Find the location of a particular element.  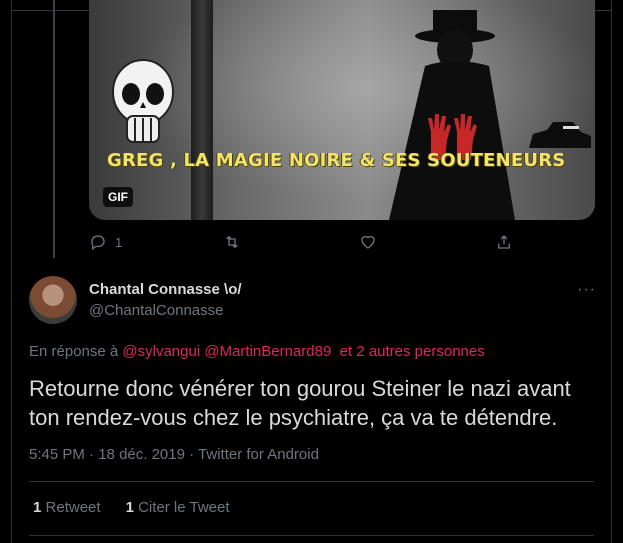

retweets-count: 1 is located at coordinates (37, 507).